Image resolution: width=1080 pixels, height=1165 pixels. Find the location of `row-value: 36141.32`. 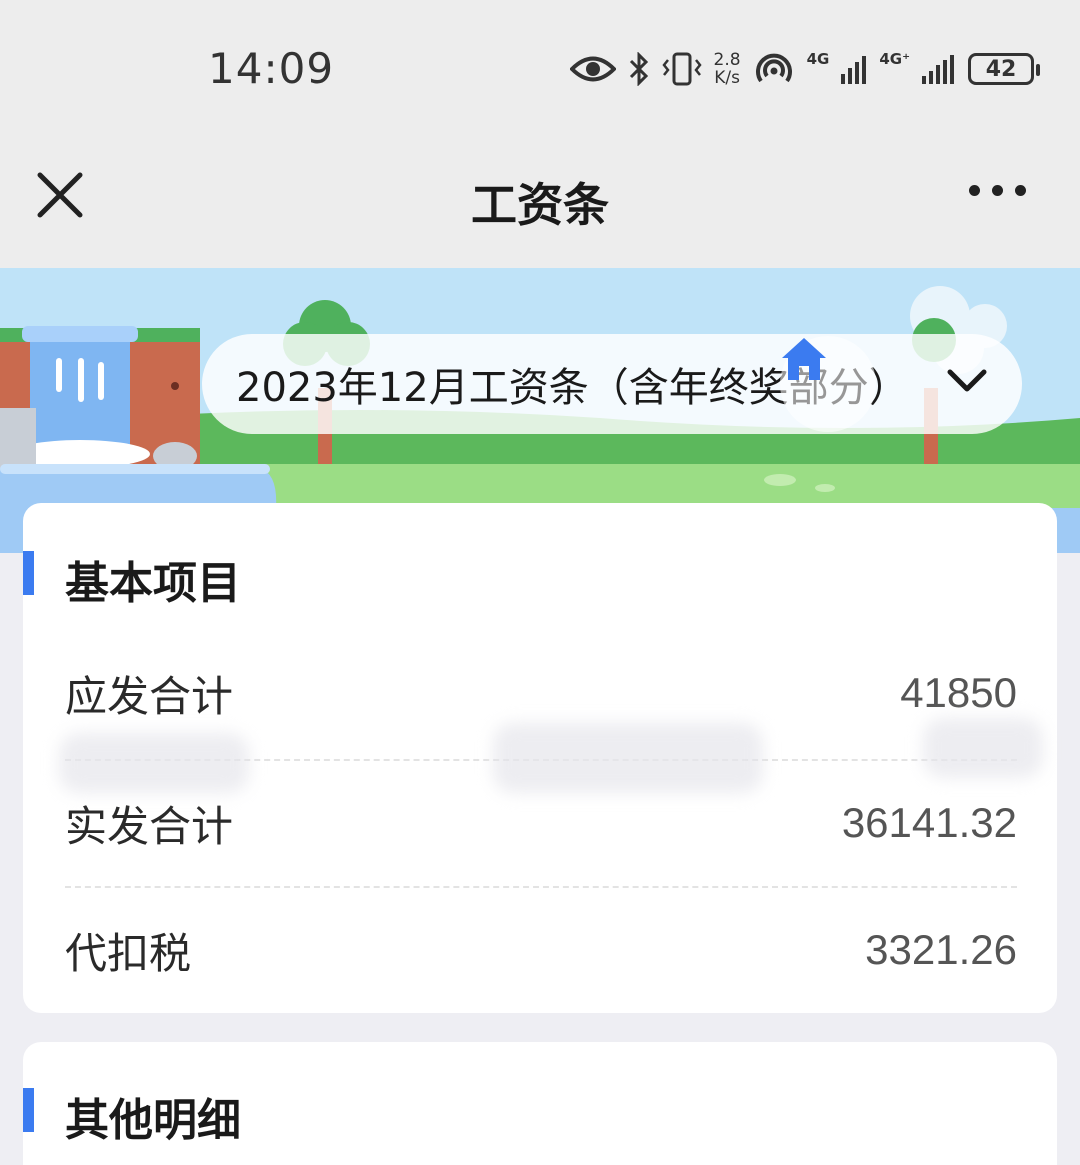

row-value: 36141.32 is located at coordinates (929, 822).